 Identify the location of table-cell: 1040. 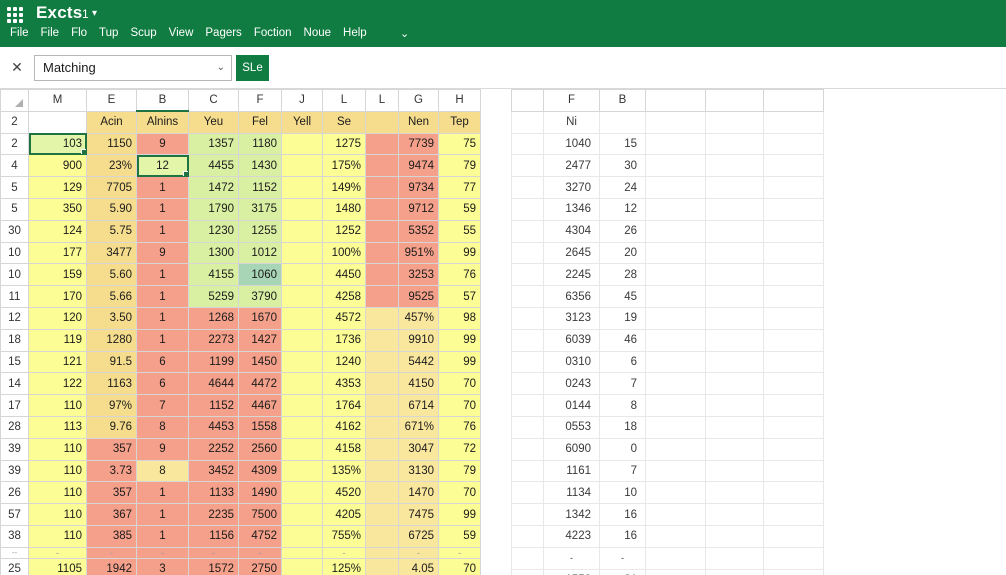
(571, 144).